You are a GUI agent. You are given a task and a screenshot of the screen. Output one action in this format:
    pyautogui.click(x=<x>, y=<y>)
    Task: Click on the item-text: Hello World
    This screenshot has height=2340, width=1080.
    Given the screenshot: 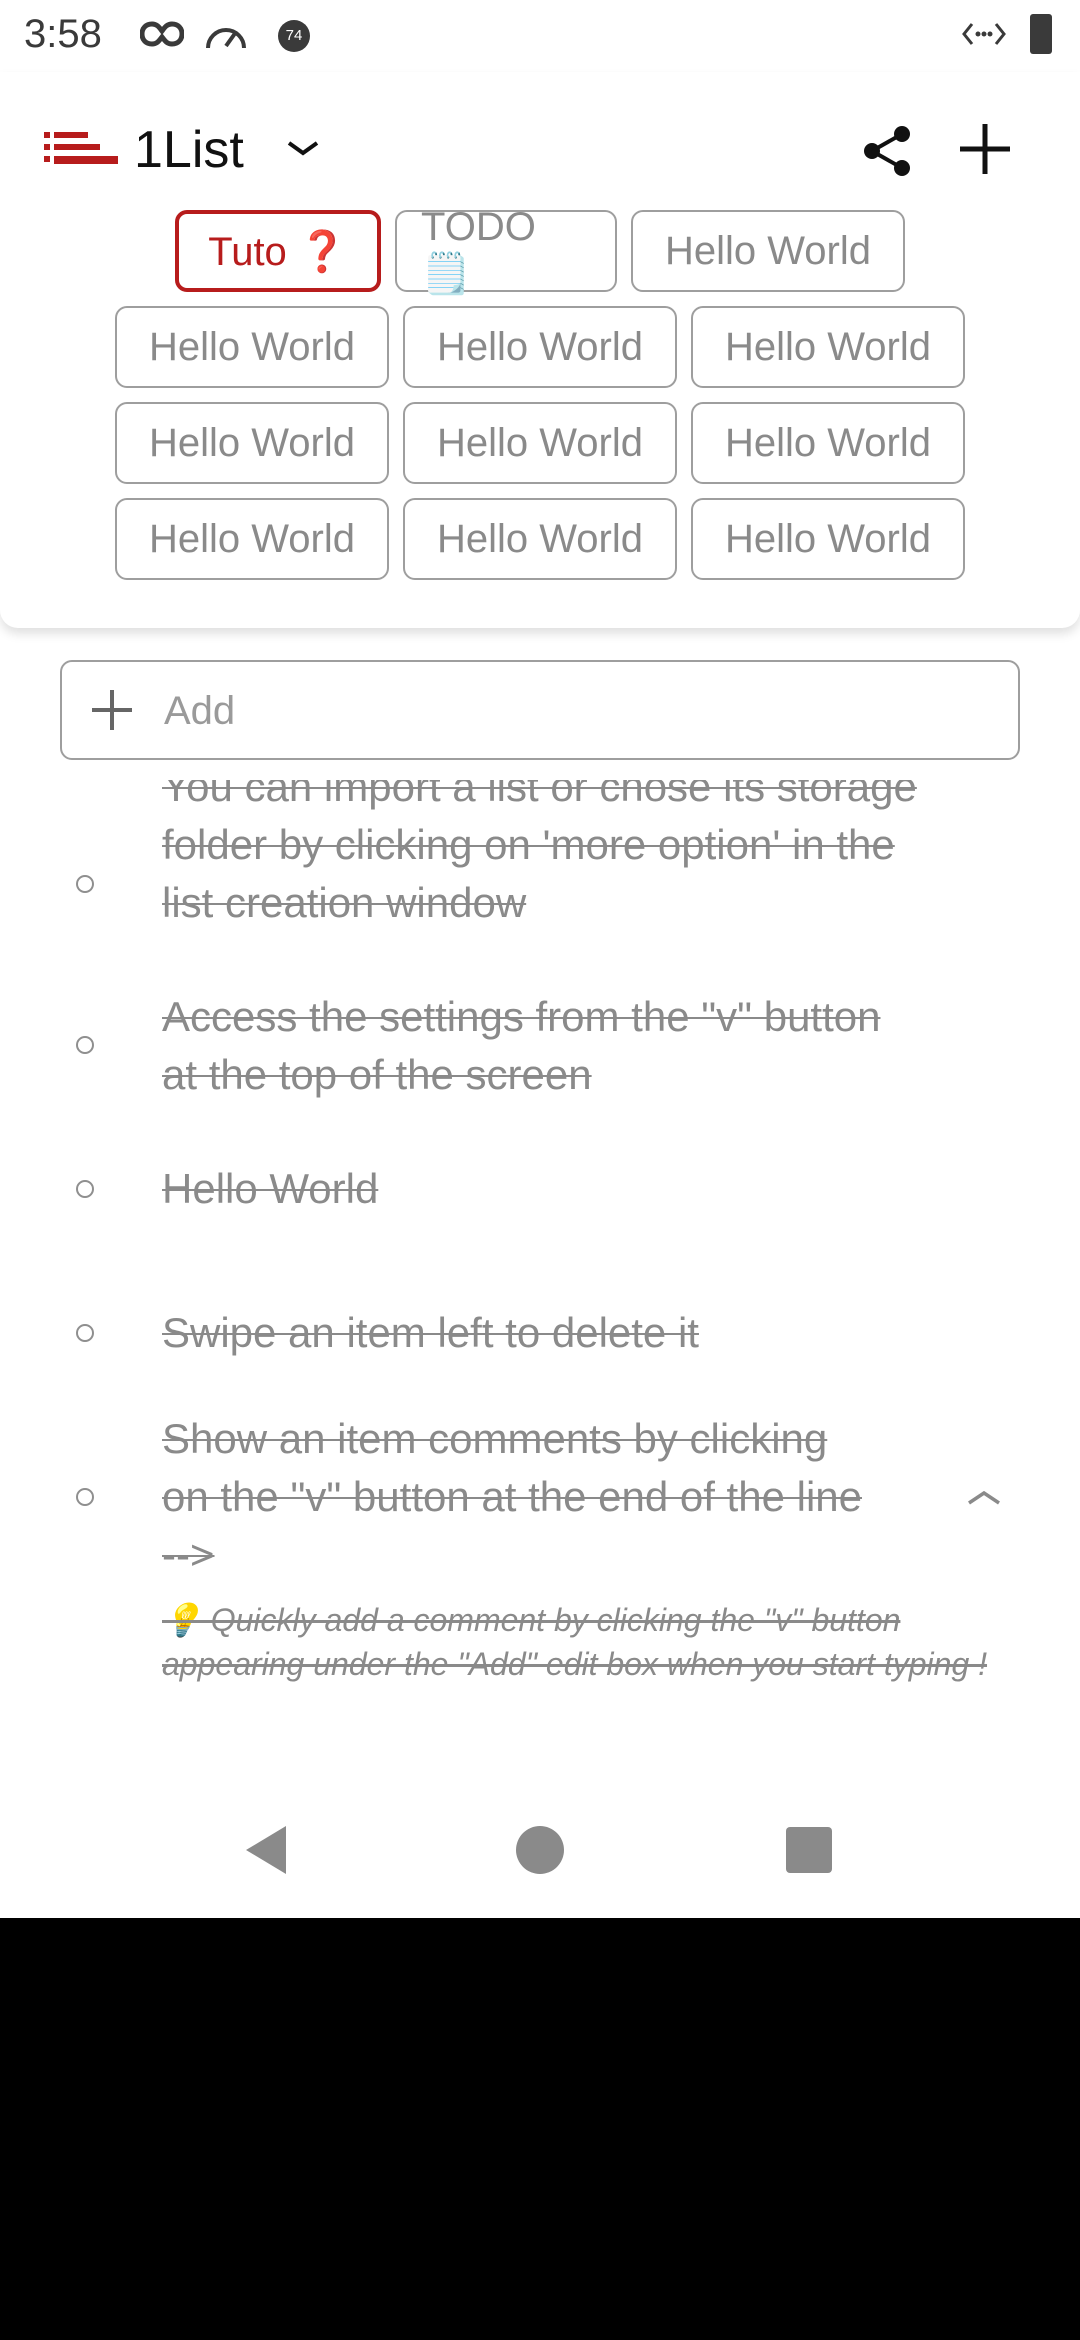 What is the action you would take?
    pyautogui.click(x=270, y=1188)
    